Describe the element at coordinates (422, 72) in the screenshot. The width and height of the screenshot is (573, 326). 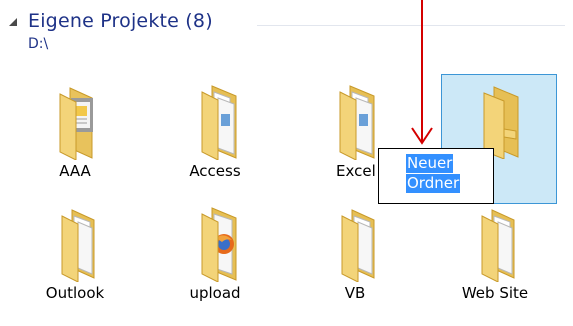
I see `annotation-arrow-icon` at that location.